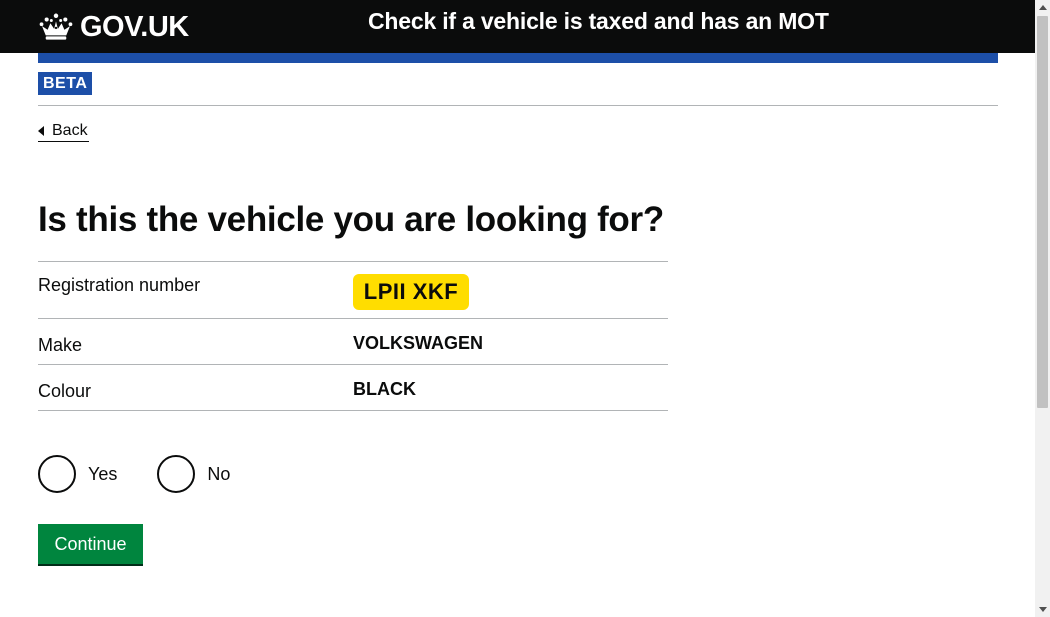 The height and width of the screenshot is (617, 1050). What do you see at coordinates (90, 544) in the screenshot?
I see `continue-button: Continue` at bounding box center [90, 544].